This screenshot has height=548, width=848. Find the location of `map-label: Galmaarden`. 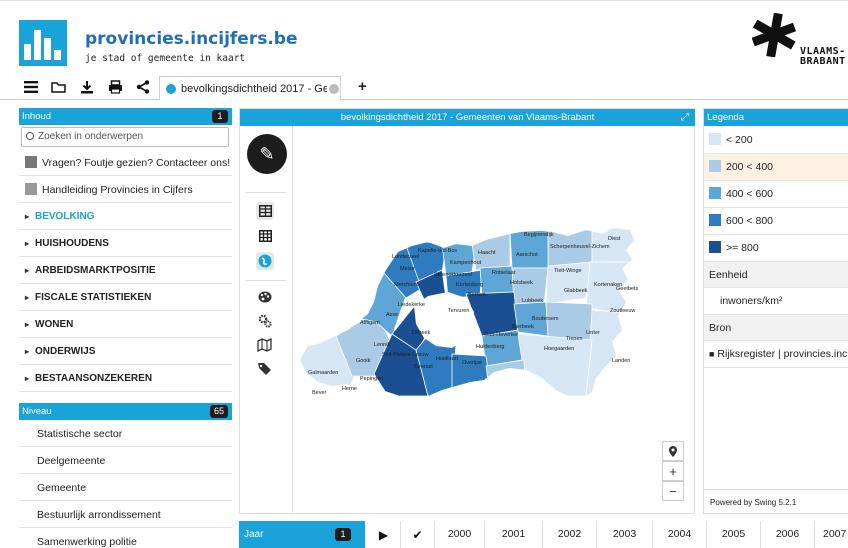

map-label: Galmaarden is located at coordinates (323, 373).